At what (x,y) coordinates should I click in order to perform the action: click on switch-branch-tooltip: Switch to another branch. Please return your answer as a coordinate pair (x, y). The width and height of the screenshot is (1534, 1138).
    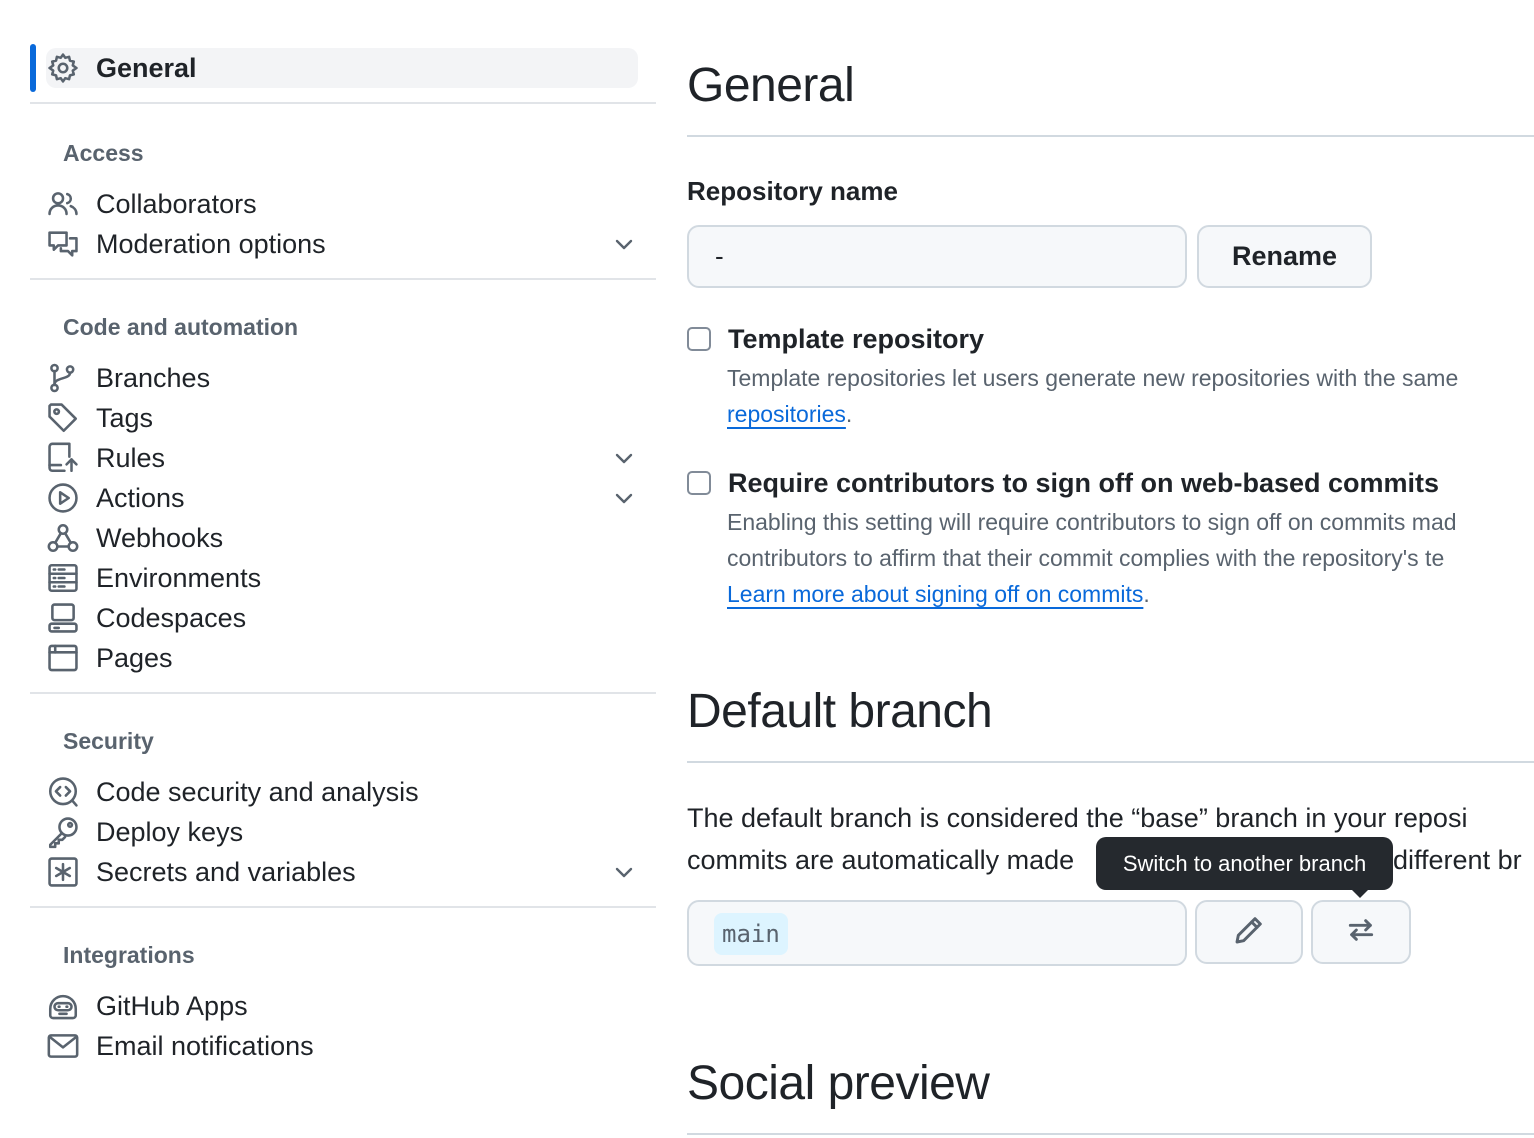
    Looking at the image, I should click on (1244, 863).